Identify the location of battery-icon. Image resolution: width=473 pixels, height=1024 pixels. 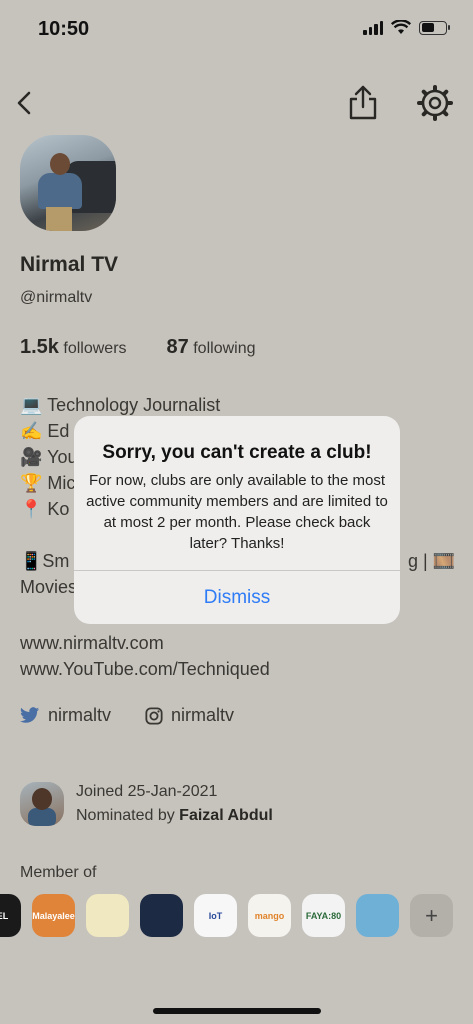
(434, 27).